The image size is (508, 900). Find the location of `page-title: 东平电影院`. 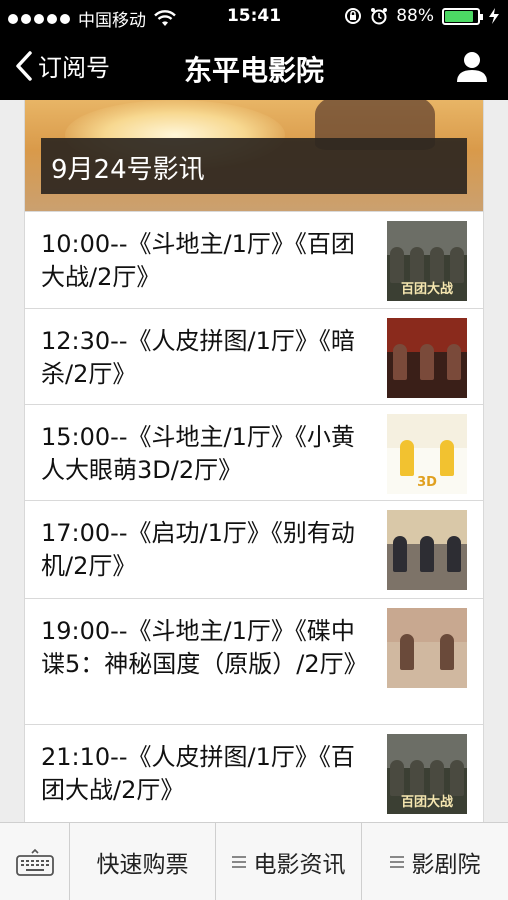

page-title: 东平电影院 is located at coordinates (253, 70).